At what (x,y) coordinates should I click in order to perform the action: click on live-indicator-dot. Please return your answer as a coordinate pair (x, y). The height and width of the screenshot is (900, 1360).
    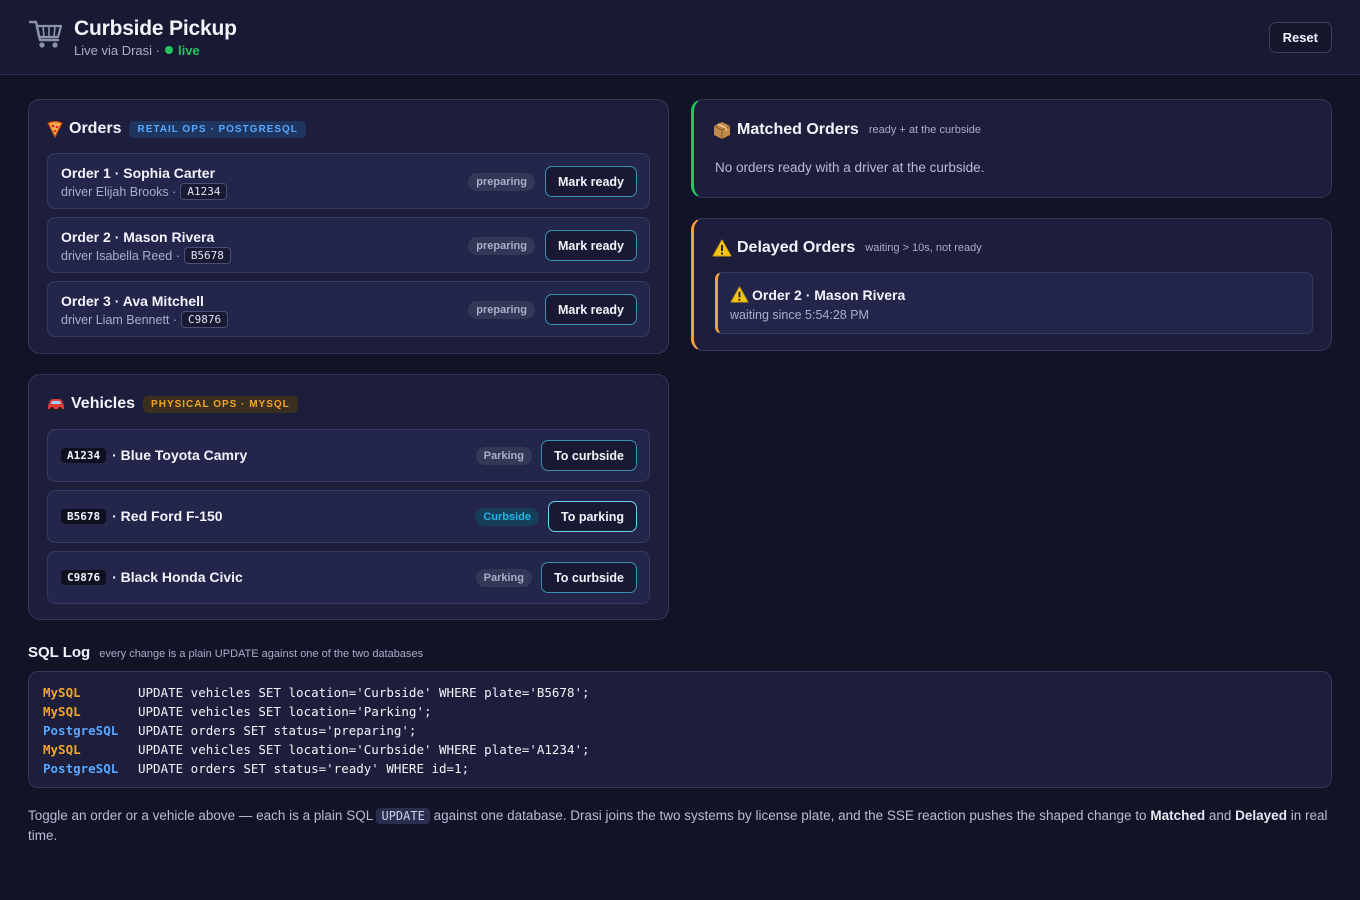
    Looking at the image, I should click on (168, 50).